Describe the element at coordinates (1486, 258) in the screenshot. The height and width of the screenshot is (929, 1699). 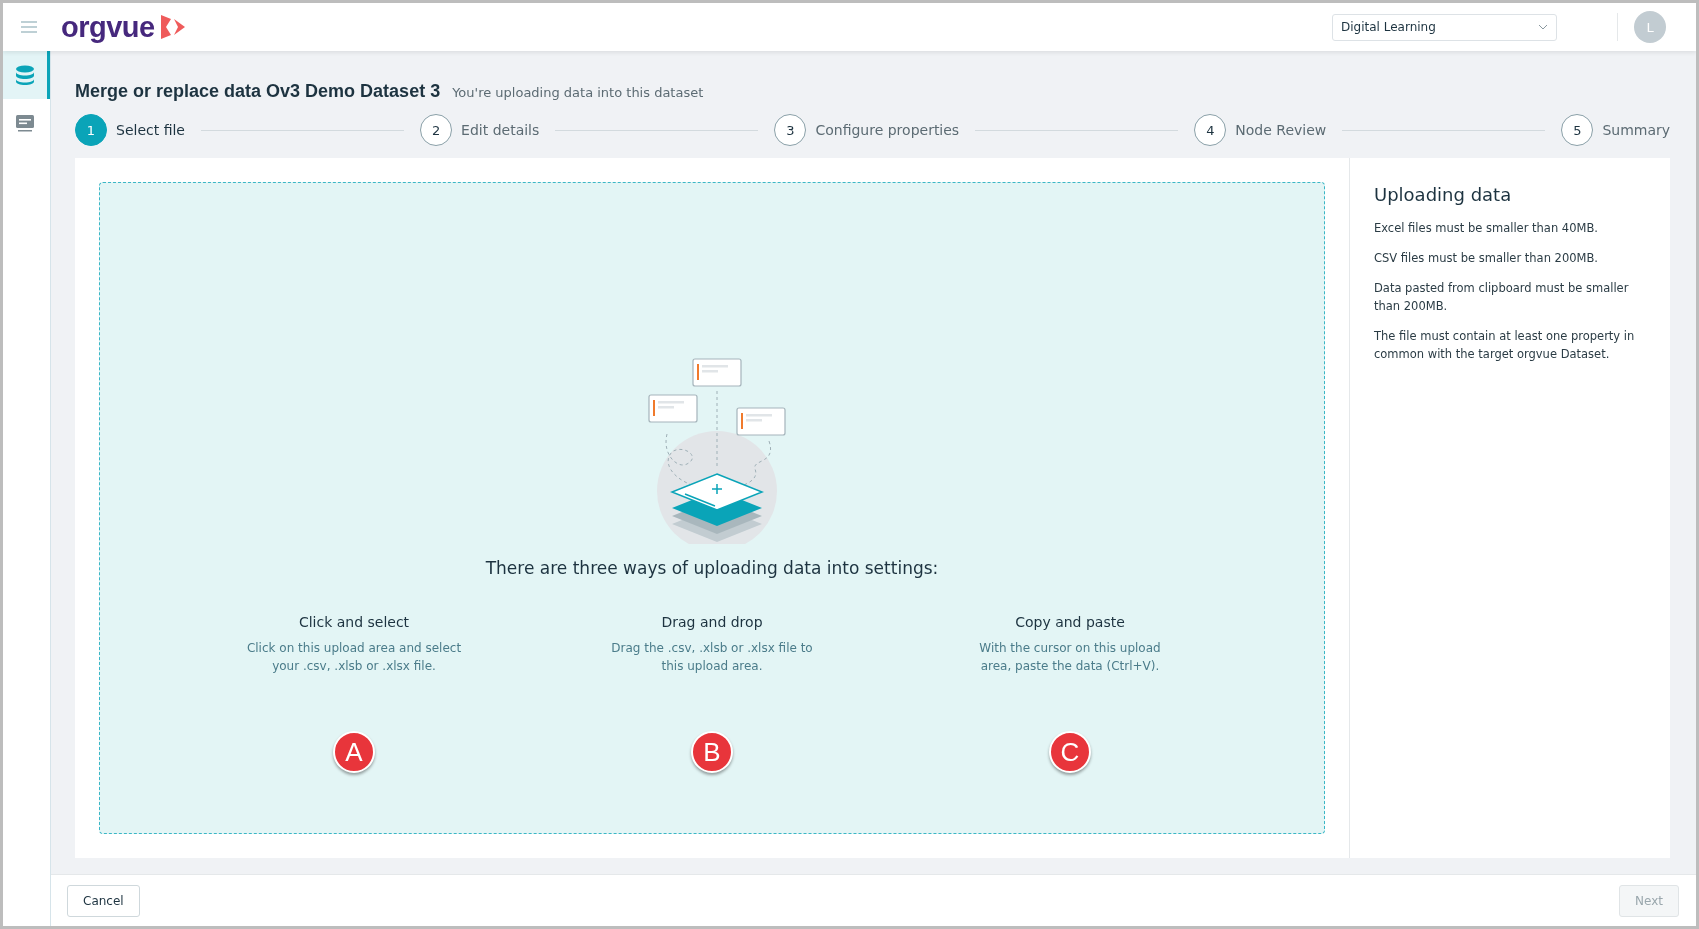
I see `info-note: CSV files must be smaller than 200MB.` at that location.